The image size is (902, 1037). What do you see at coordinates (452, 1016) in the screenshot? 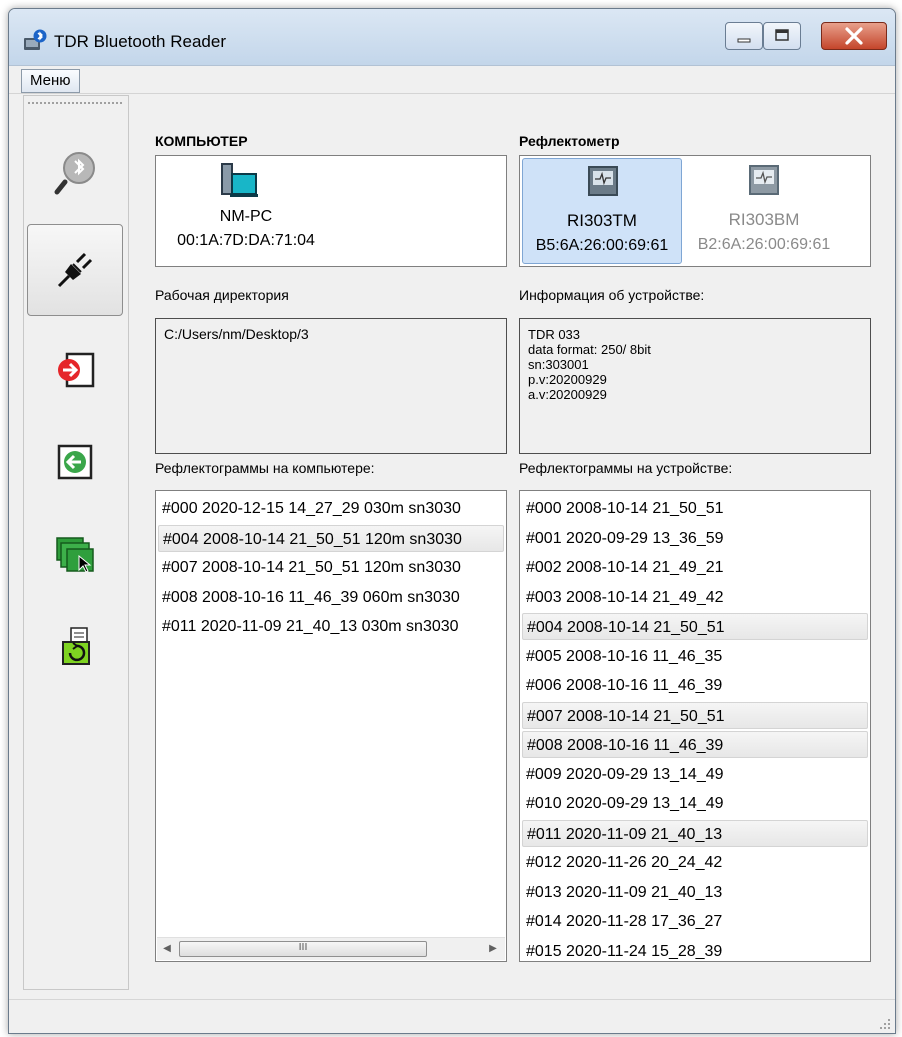
I see `status-bar` at bounding box center [452, 1016].